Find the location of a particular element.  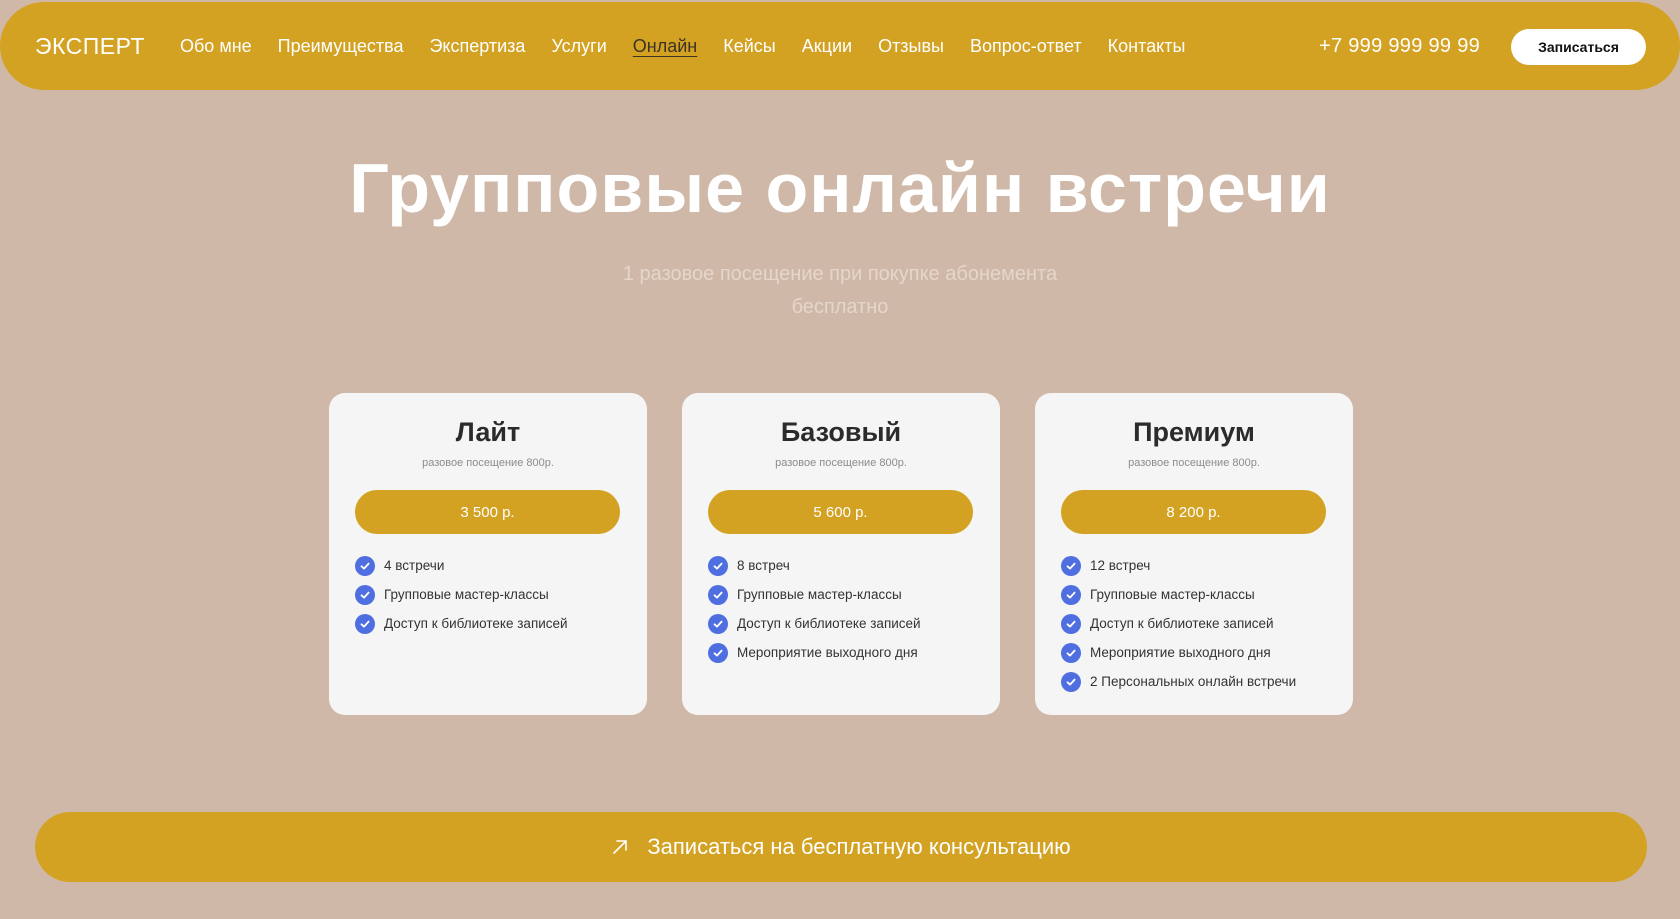

nav-item-1: Преимущества is located at coordinates (341, 46).